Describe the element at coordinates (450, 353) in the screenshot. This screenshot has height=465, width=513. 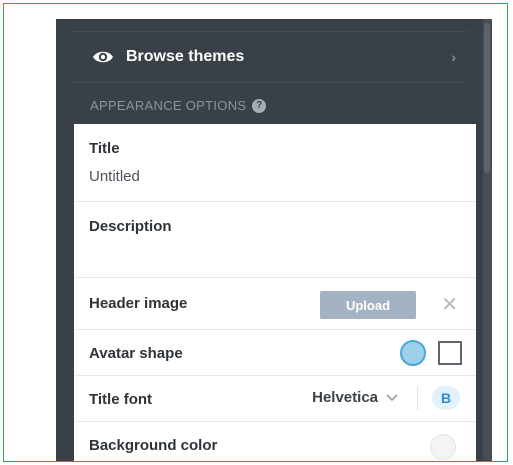
I see `avatar-shape-square-option` at that location.